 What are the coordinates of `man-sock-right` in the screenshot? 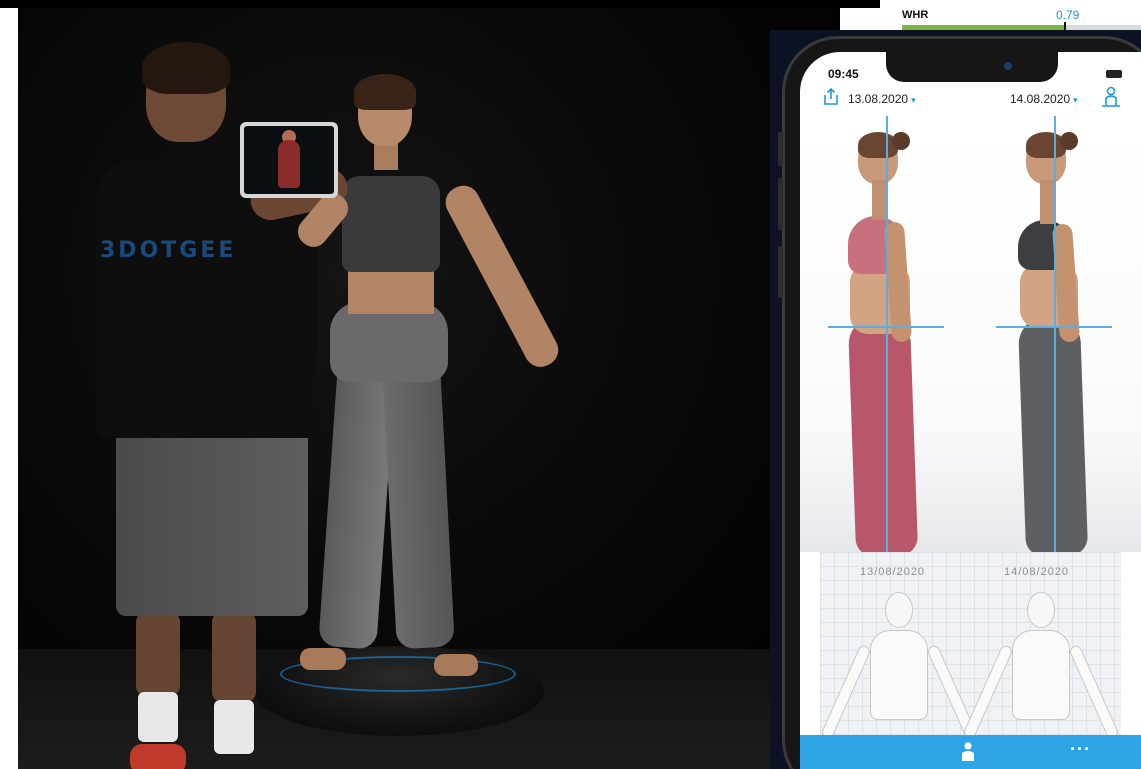 It's located at (234, 727).